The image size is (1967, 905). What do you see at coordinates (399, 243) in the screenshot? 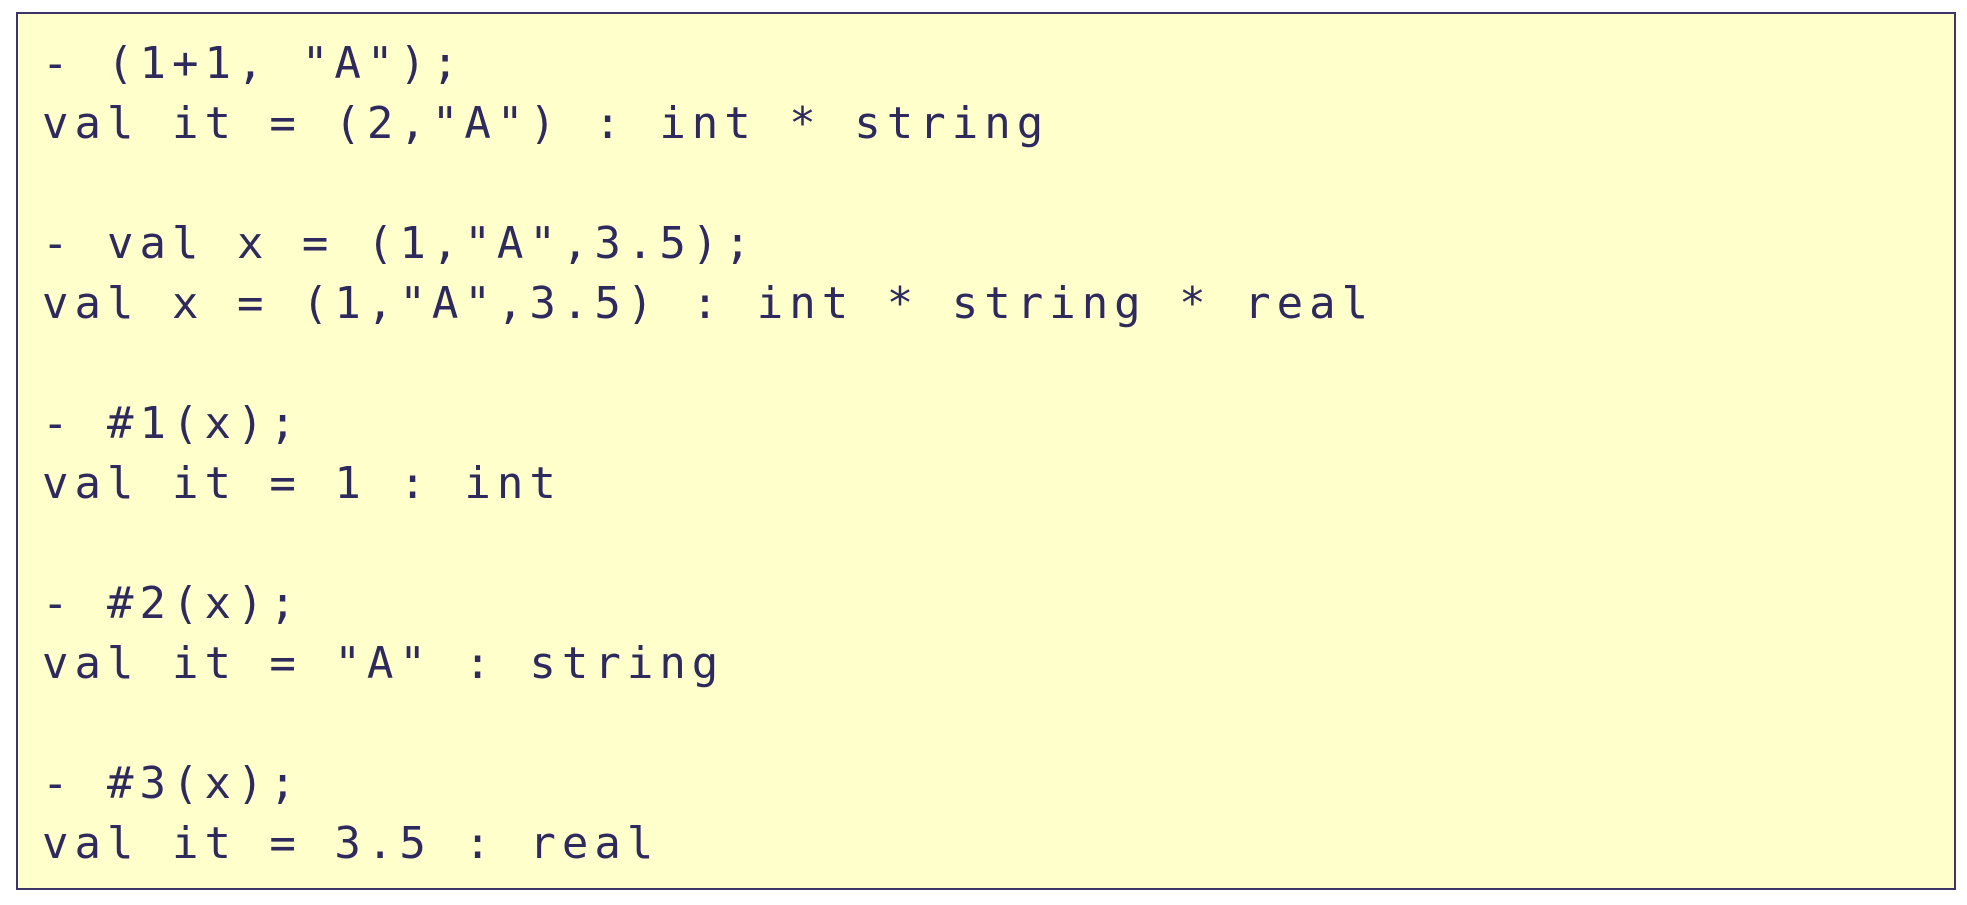
I see `repl-input-line: - val x = (1,"A",3.5);` at bounding box center [399, 243].